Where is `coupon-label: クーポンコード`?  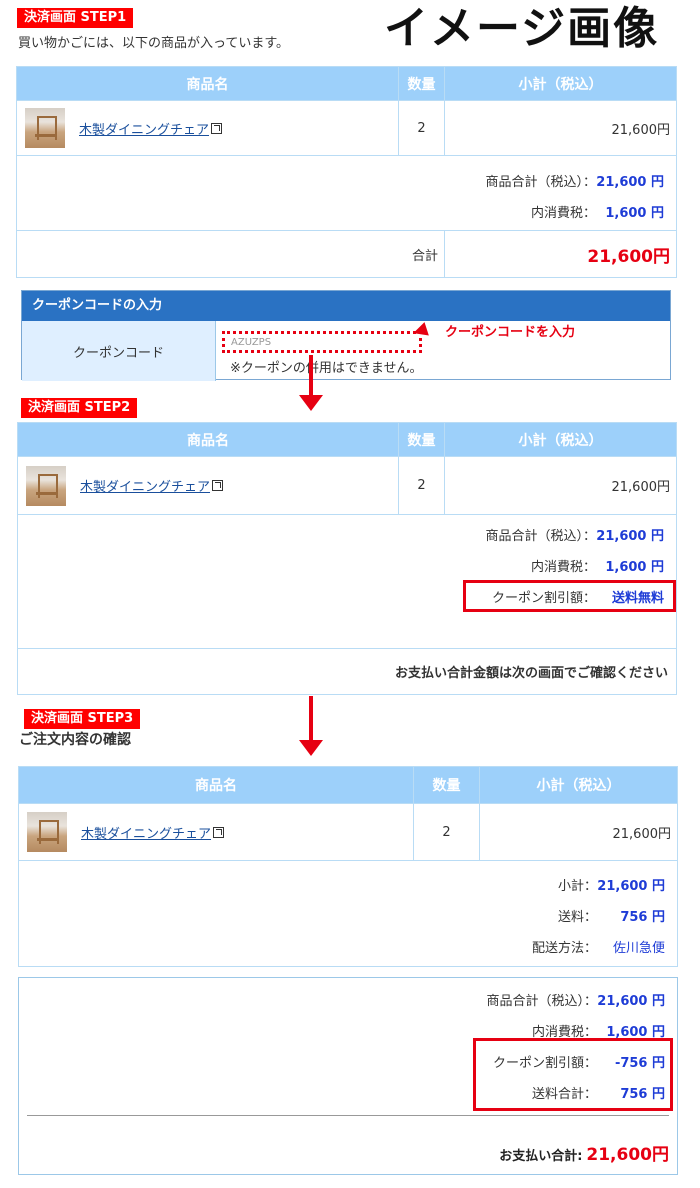
coupon-label: クーポンコード is located at coordinates (119, 351).